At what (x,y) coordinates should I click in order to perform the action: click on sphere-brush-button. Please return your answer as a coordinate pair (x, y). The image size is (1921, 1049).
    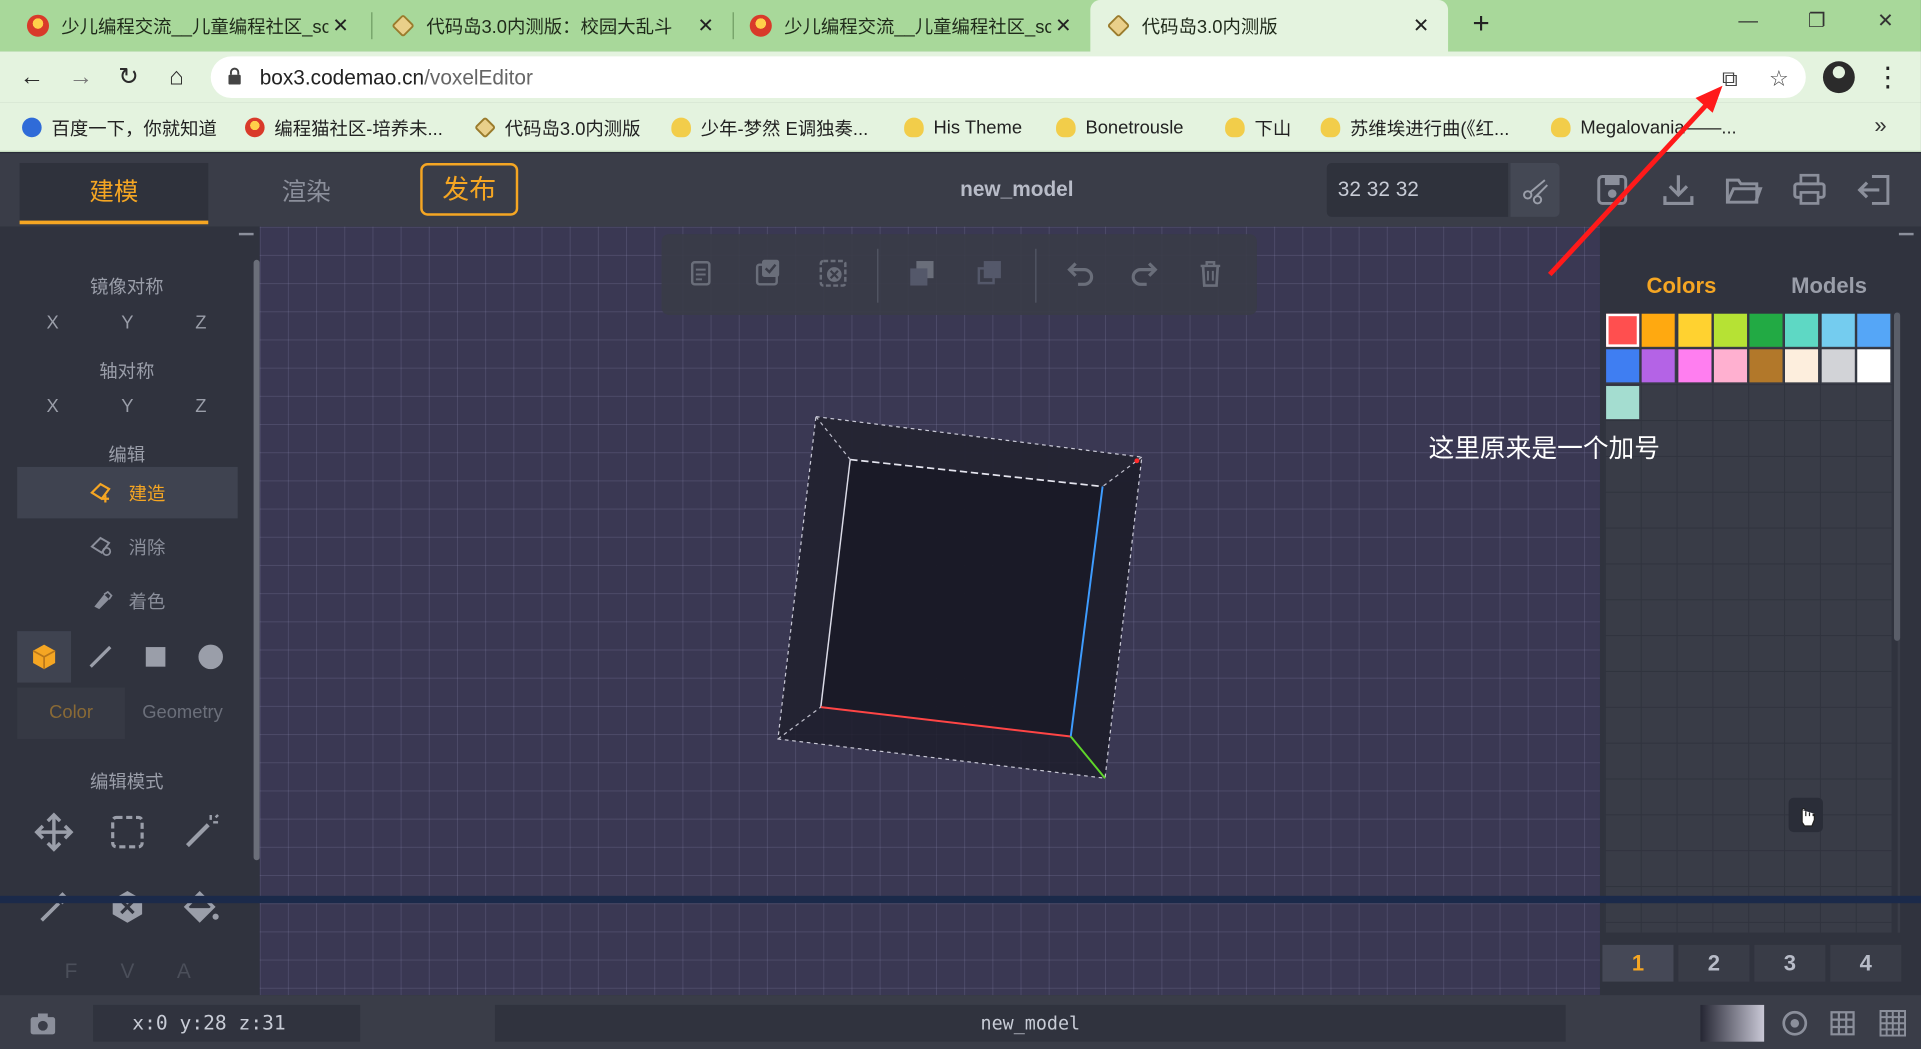
    Looking at the image, I should click on (211, 656).